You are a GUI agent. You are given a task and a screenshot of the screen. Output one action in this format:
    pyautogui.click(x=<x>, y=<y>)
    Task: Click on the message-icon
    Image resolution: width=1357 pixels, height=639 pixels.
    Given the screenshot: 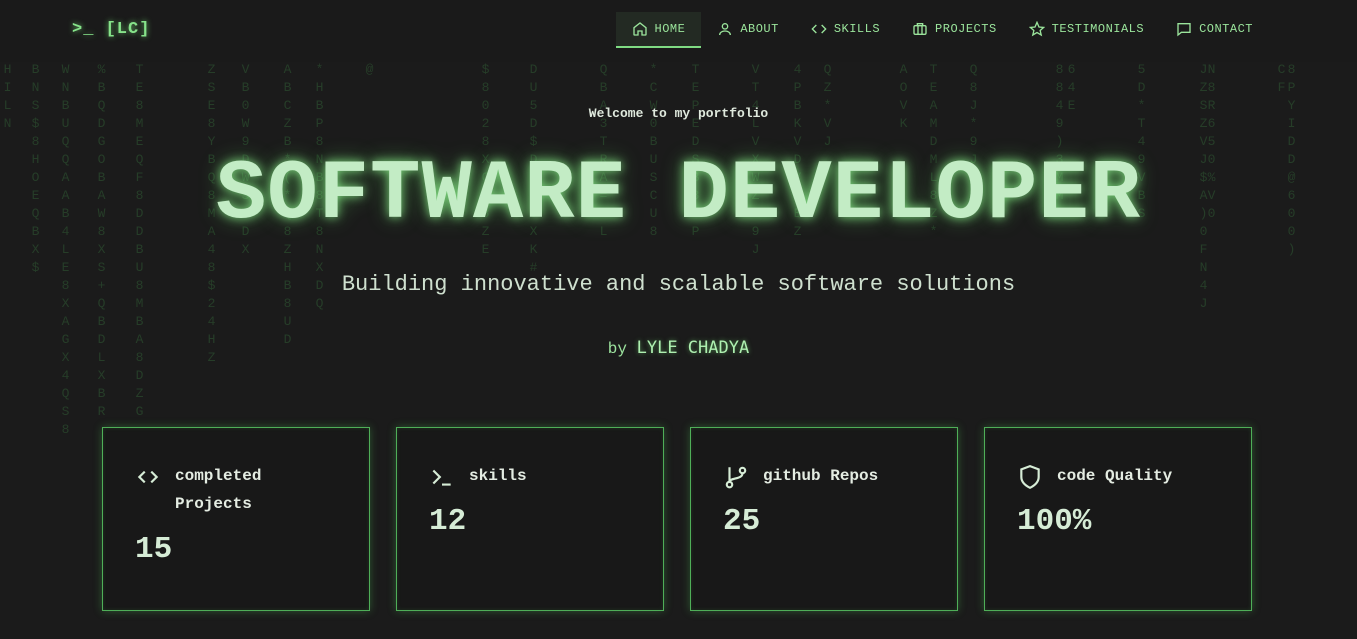 What is the action you would take?
    pyautogui.click(x=1184, y=30)
    